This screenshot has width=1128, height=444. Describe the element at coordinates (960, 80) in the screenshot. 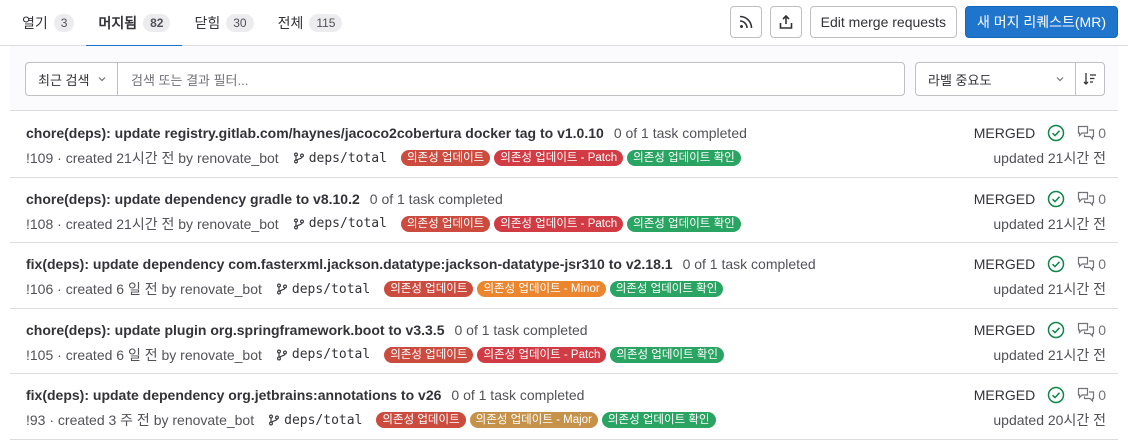

I see `sort-label: 라벨 중요도` at that location.